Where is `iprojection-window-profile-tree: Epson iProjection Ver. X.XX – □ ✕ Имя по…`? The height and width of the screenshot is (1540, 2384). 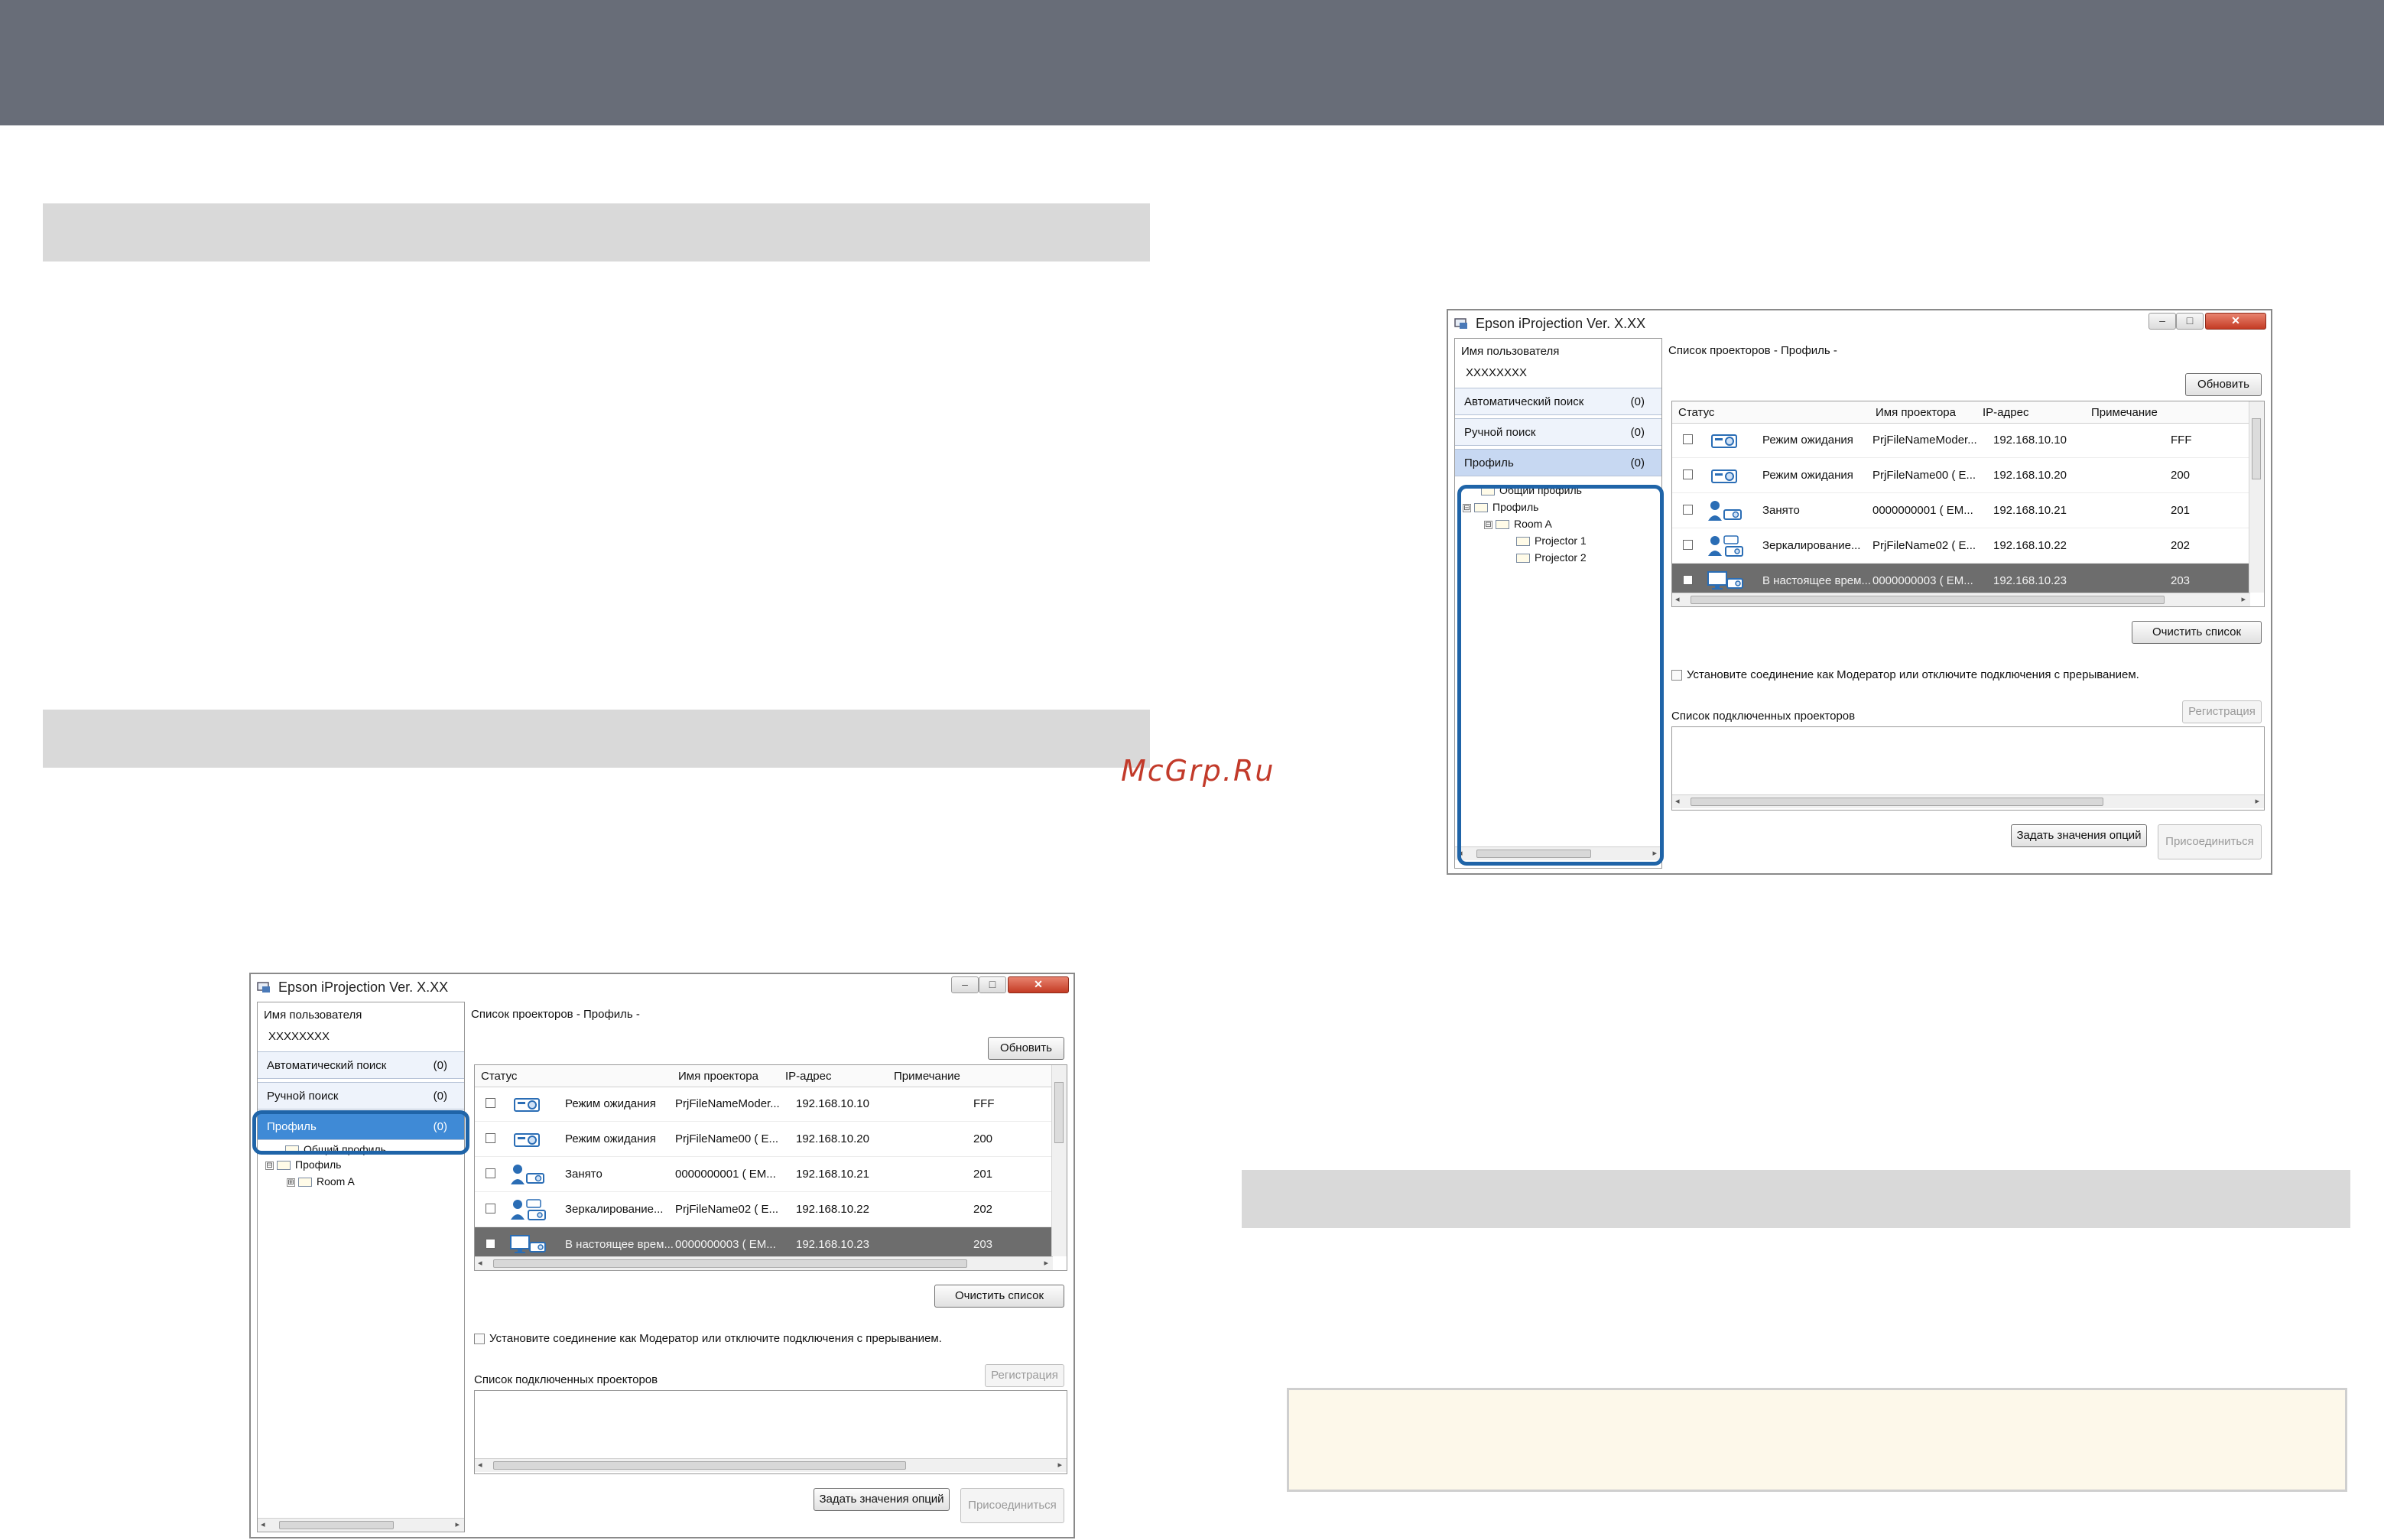 iprojection-window-profile-tree: Epson iProjection Ver. X.XX – □ ✕ Имя по… is located at coordinates (1860, 592).